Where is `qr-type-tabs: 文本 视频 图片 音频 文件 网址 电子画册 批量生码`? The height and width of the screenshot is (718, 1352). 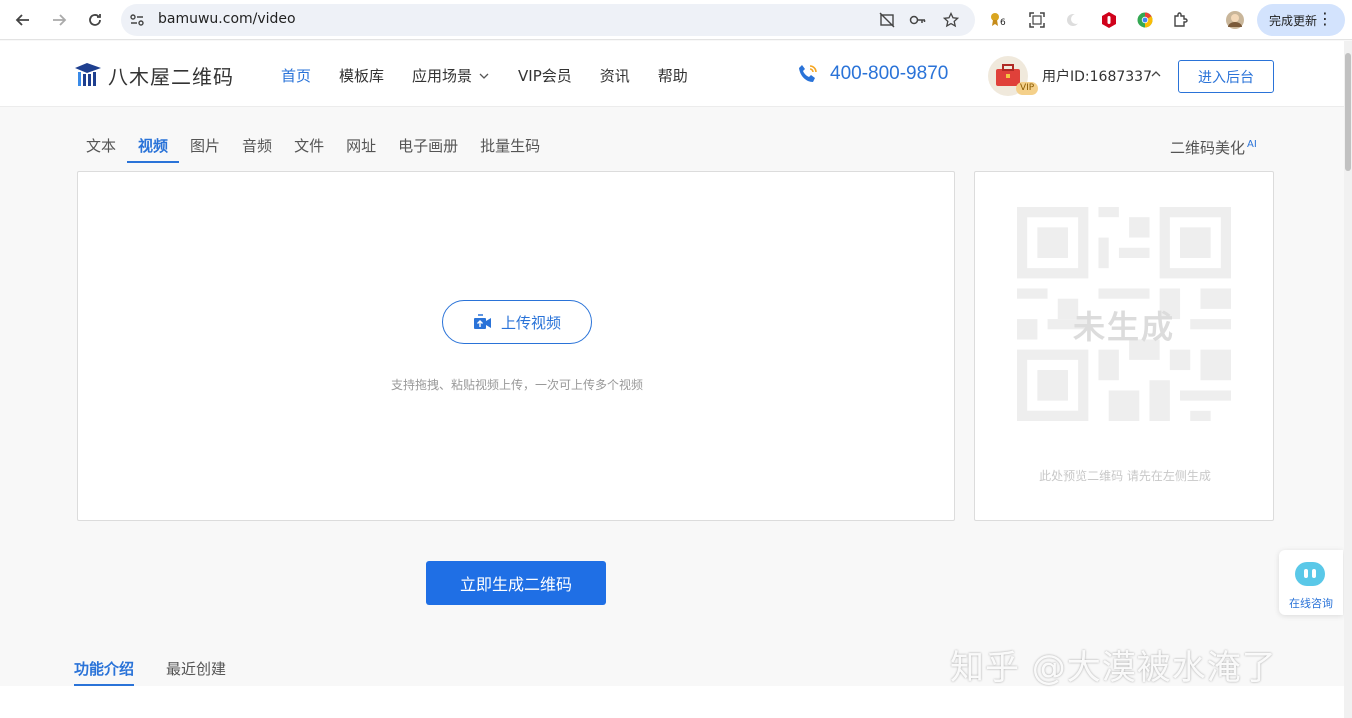
qr-type-tabs: 文本 视频 图片 音频 文件 网址 电子画册 批量生码 is located at coordinates (313, 146).